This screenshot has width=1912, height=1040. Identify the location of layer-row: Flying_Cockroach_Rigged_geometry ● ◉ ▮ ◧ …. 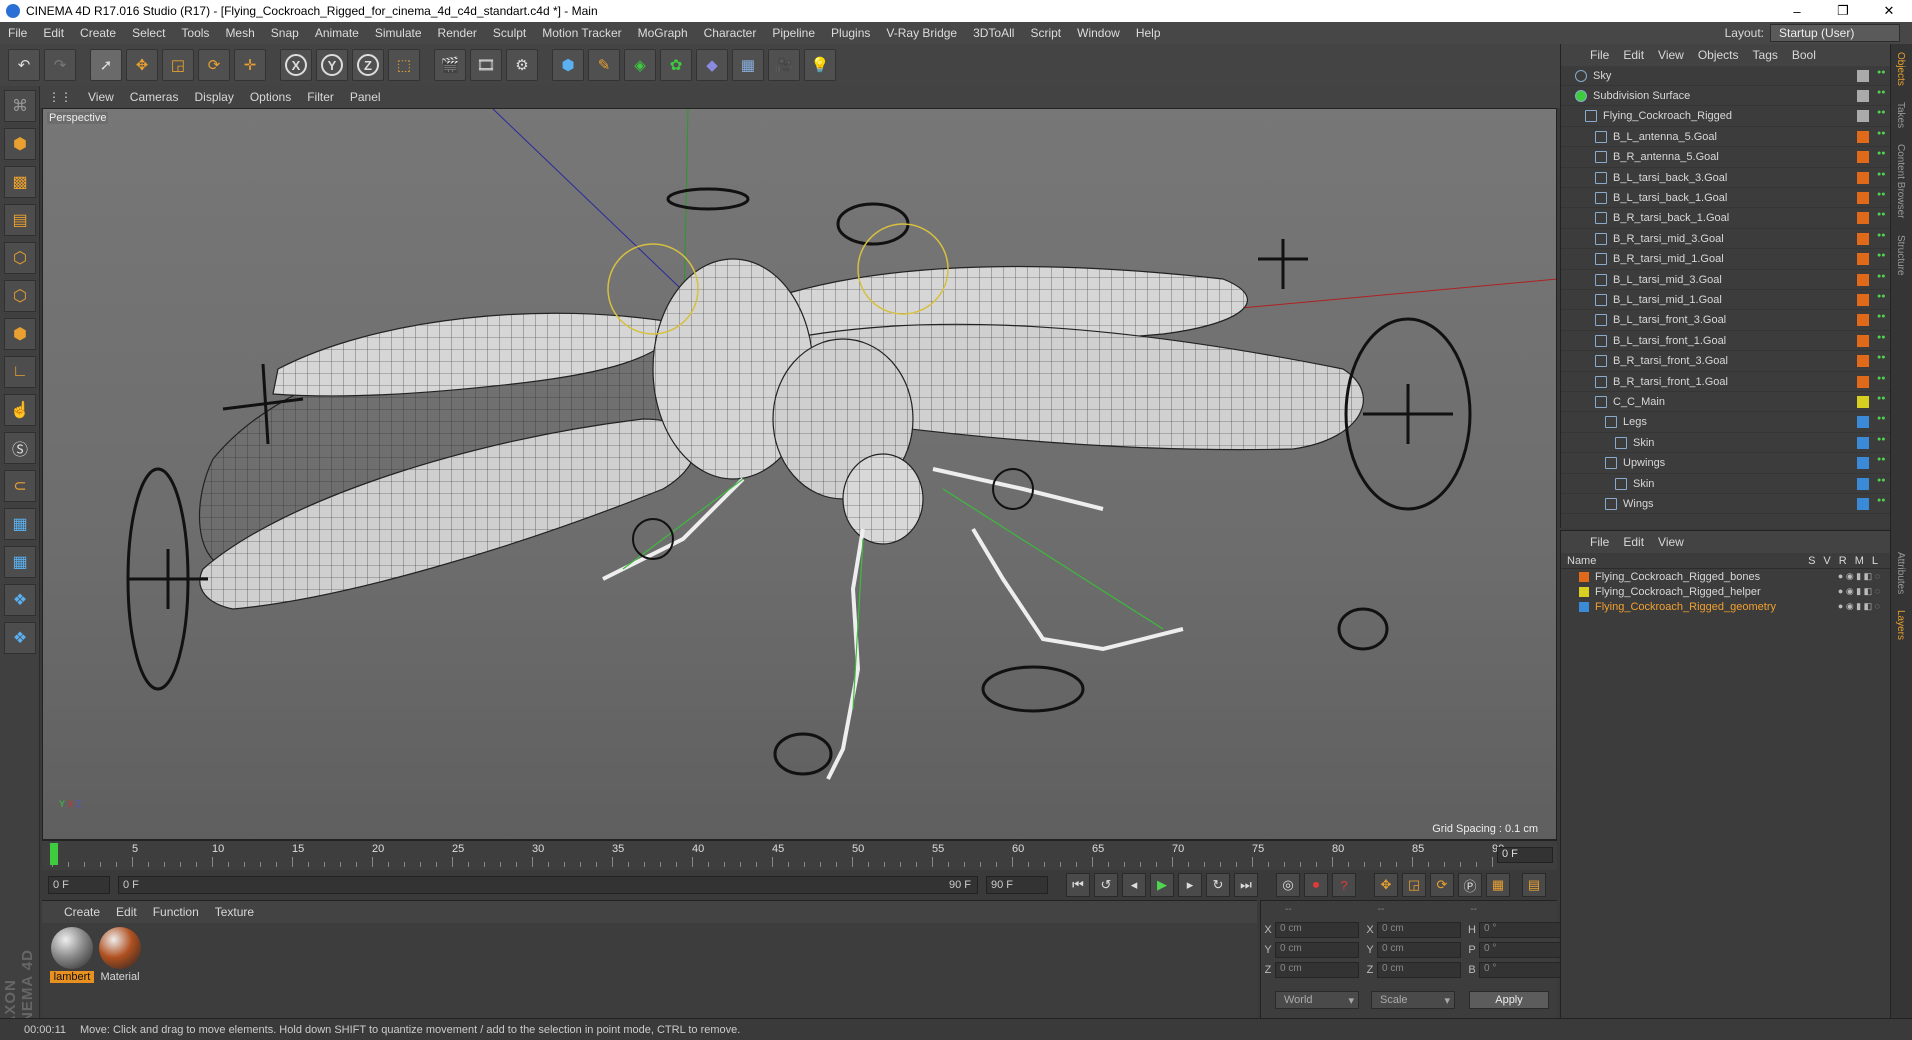
(1725, 606).